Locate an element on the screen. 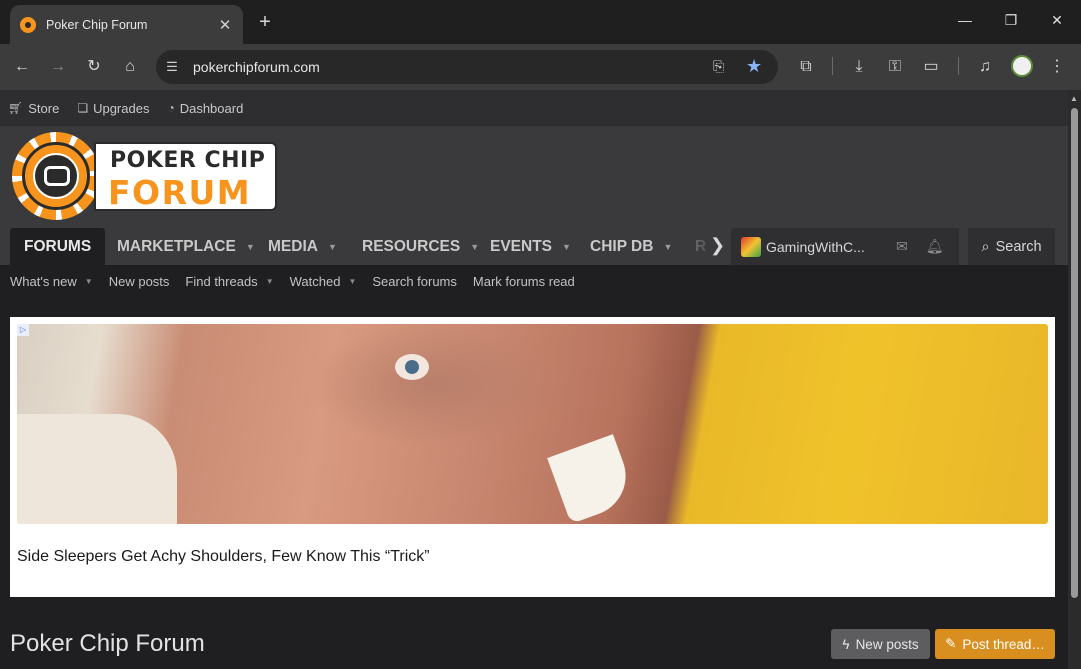 This screenshot has height=669, width=1081. poker-chip-logo-icon is located at coordinates (56, 176).